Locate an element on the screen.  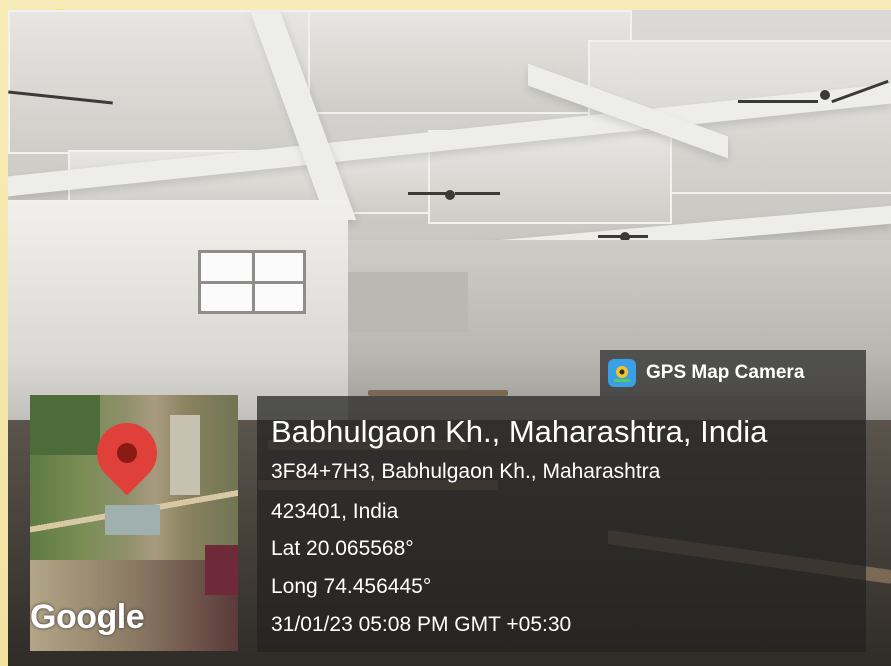
gps-map-camera-badge: GPS Map Camera is located at coordinates (733, 373).